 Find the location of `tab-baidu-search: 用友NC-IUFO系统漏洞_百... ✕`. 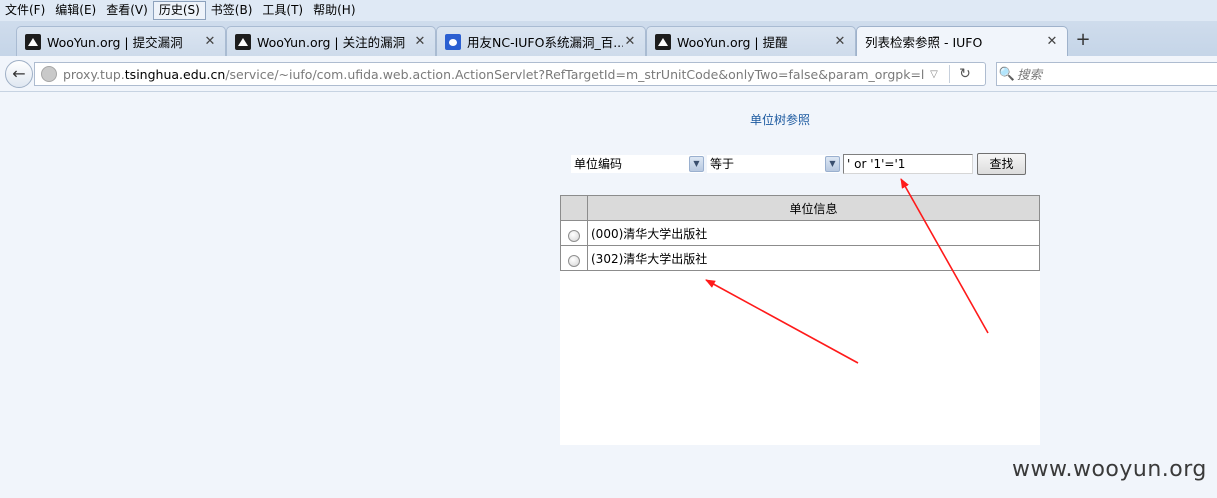

tab-baidu-search: 用友NC-IUFO系统漏洞_百... ✕ is located at coordinates (541, 41).